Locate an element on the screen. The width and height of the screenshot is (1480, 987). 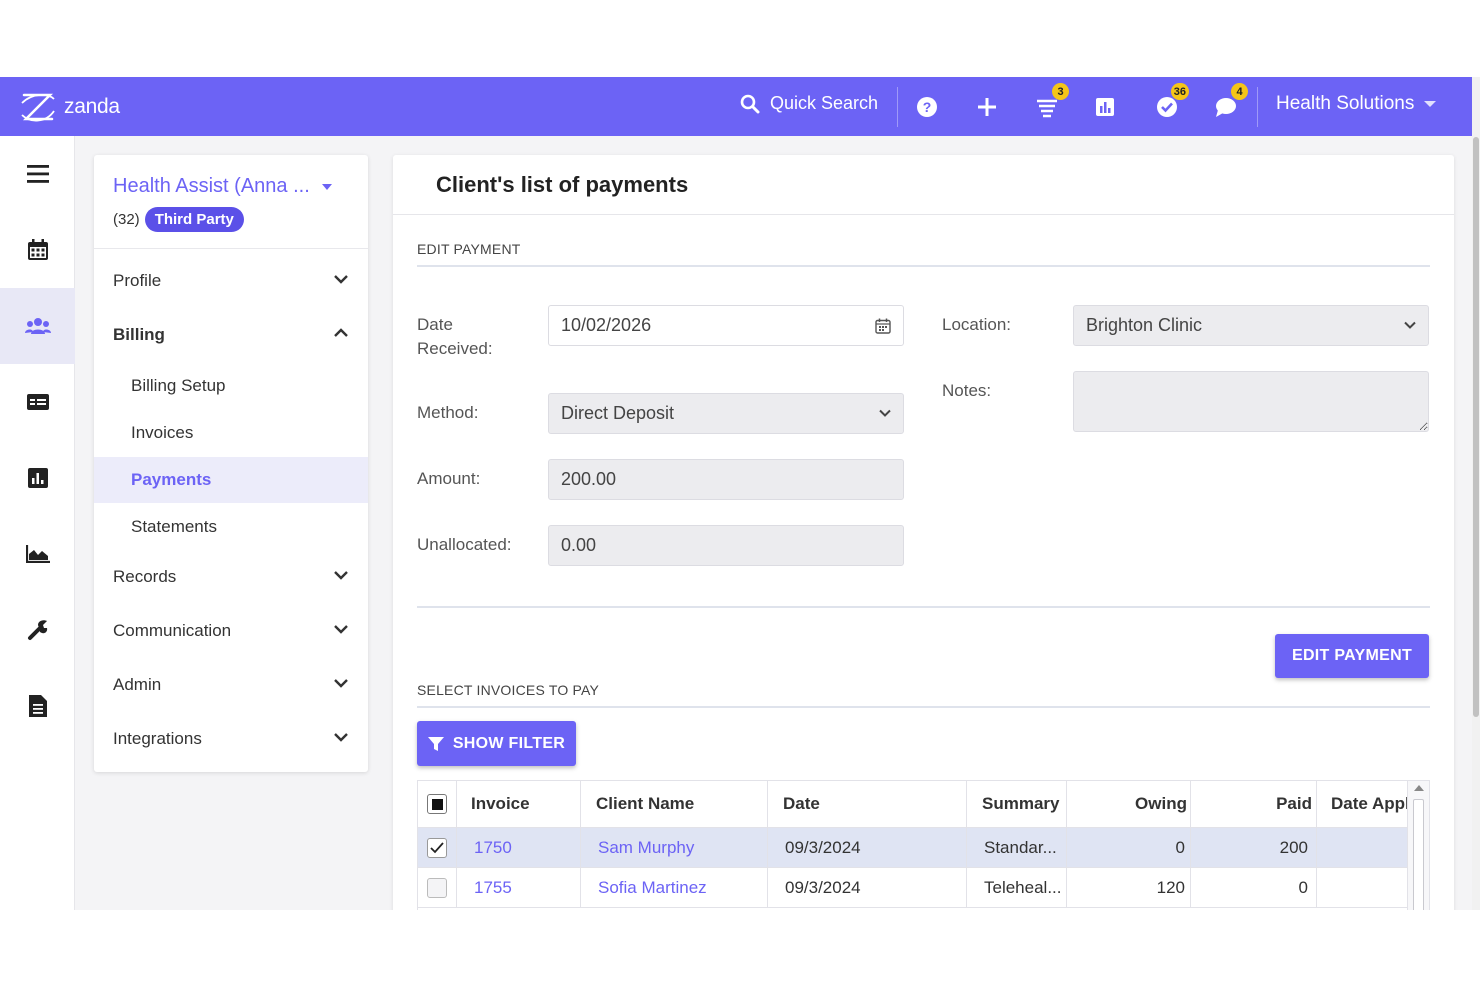
nav-reports is located at coordinates (37, 478).